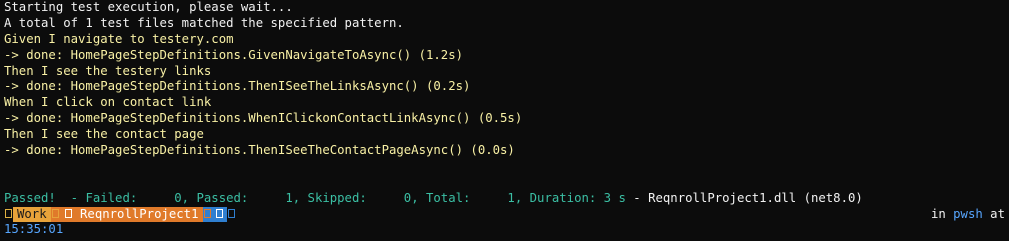  What do you see at coordinates (68, 213) in the screenshot?
I see `folder-icon` at bounding box center [68, 213].